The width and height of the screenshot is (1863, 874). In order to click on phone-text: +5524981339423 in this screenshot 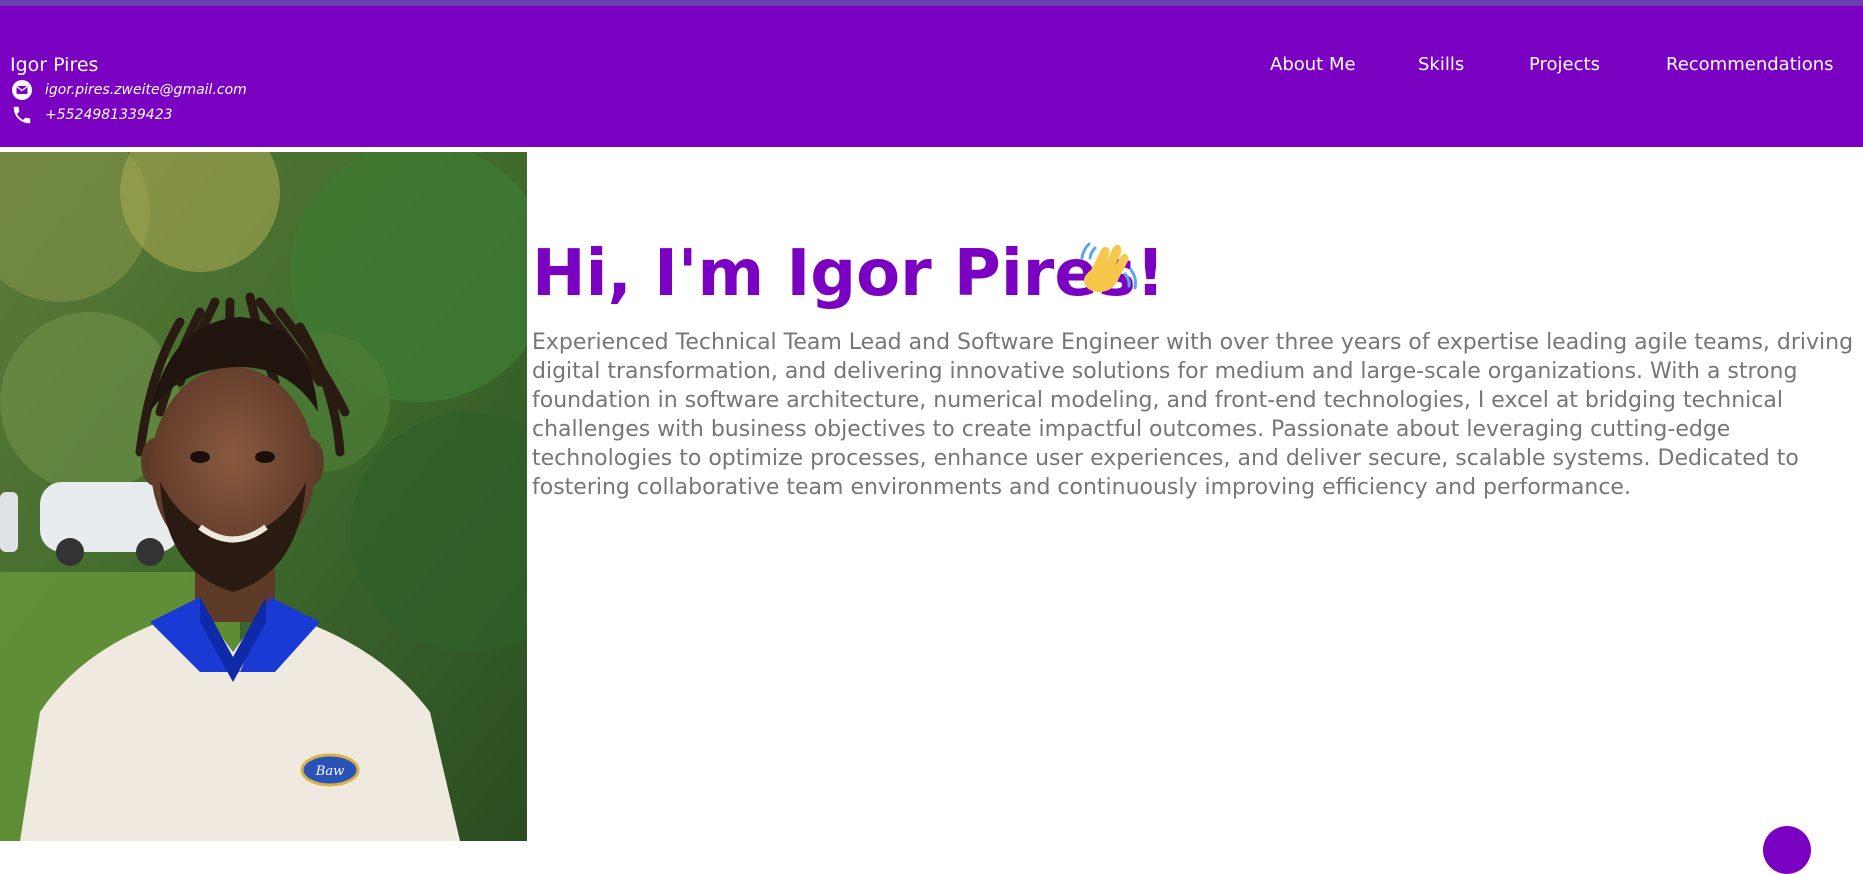, I will do `click(109, 115)`.